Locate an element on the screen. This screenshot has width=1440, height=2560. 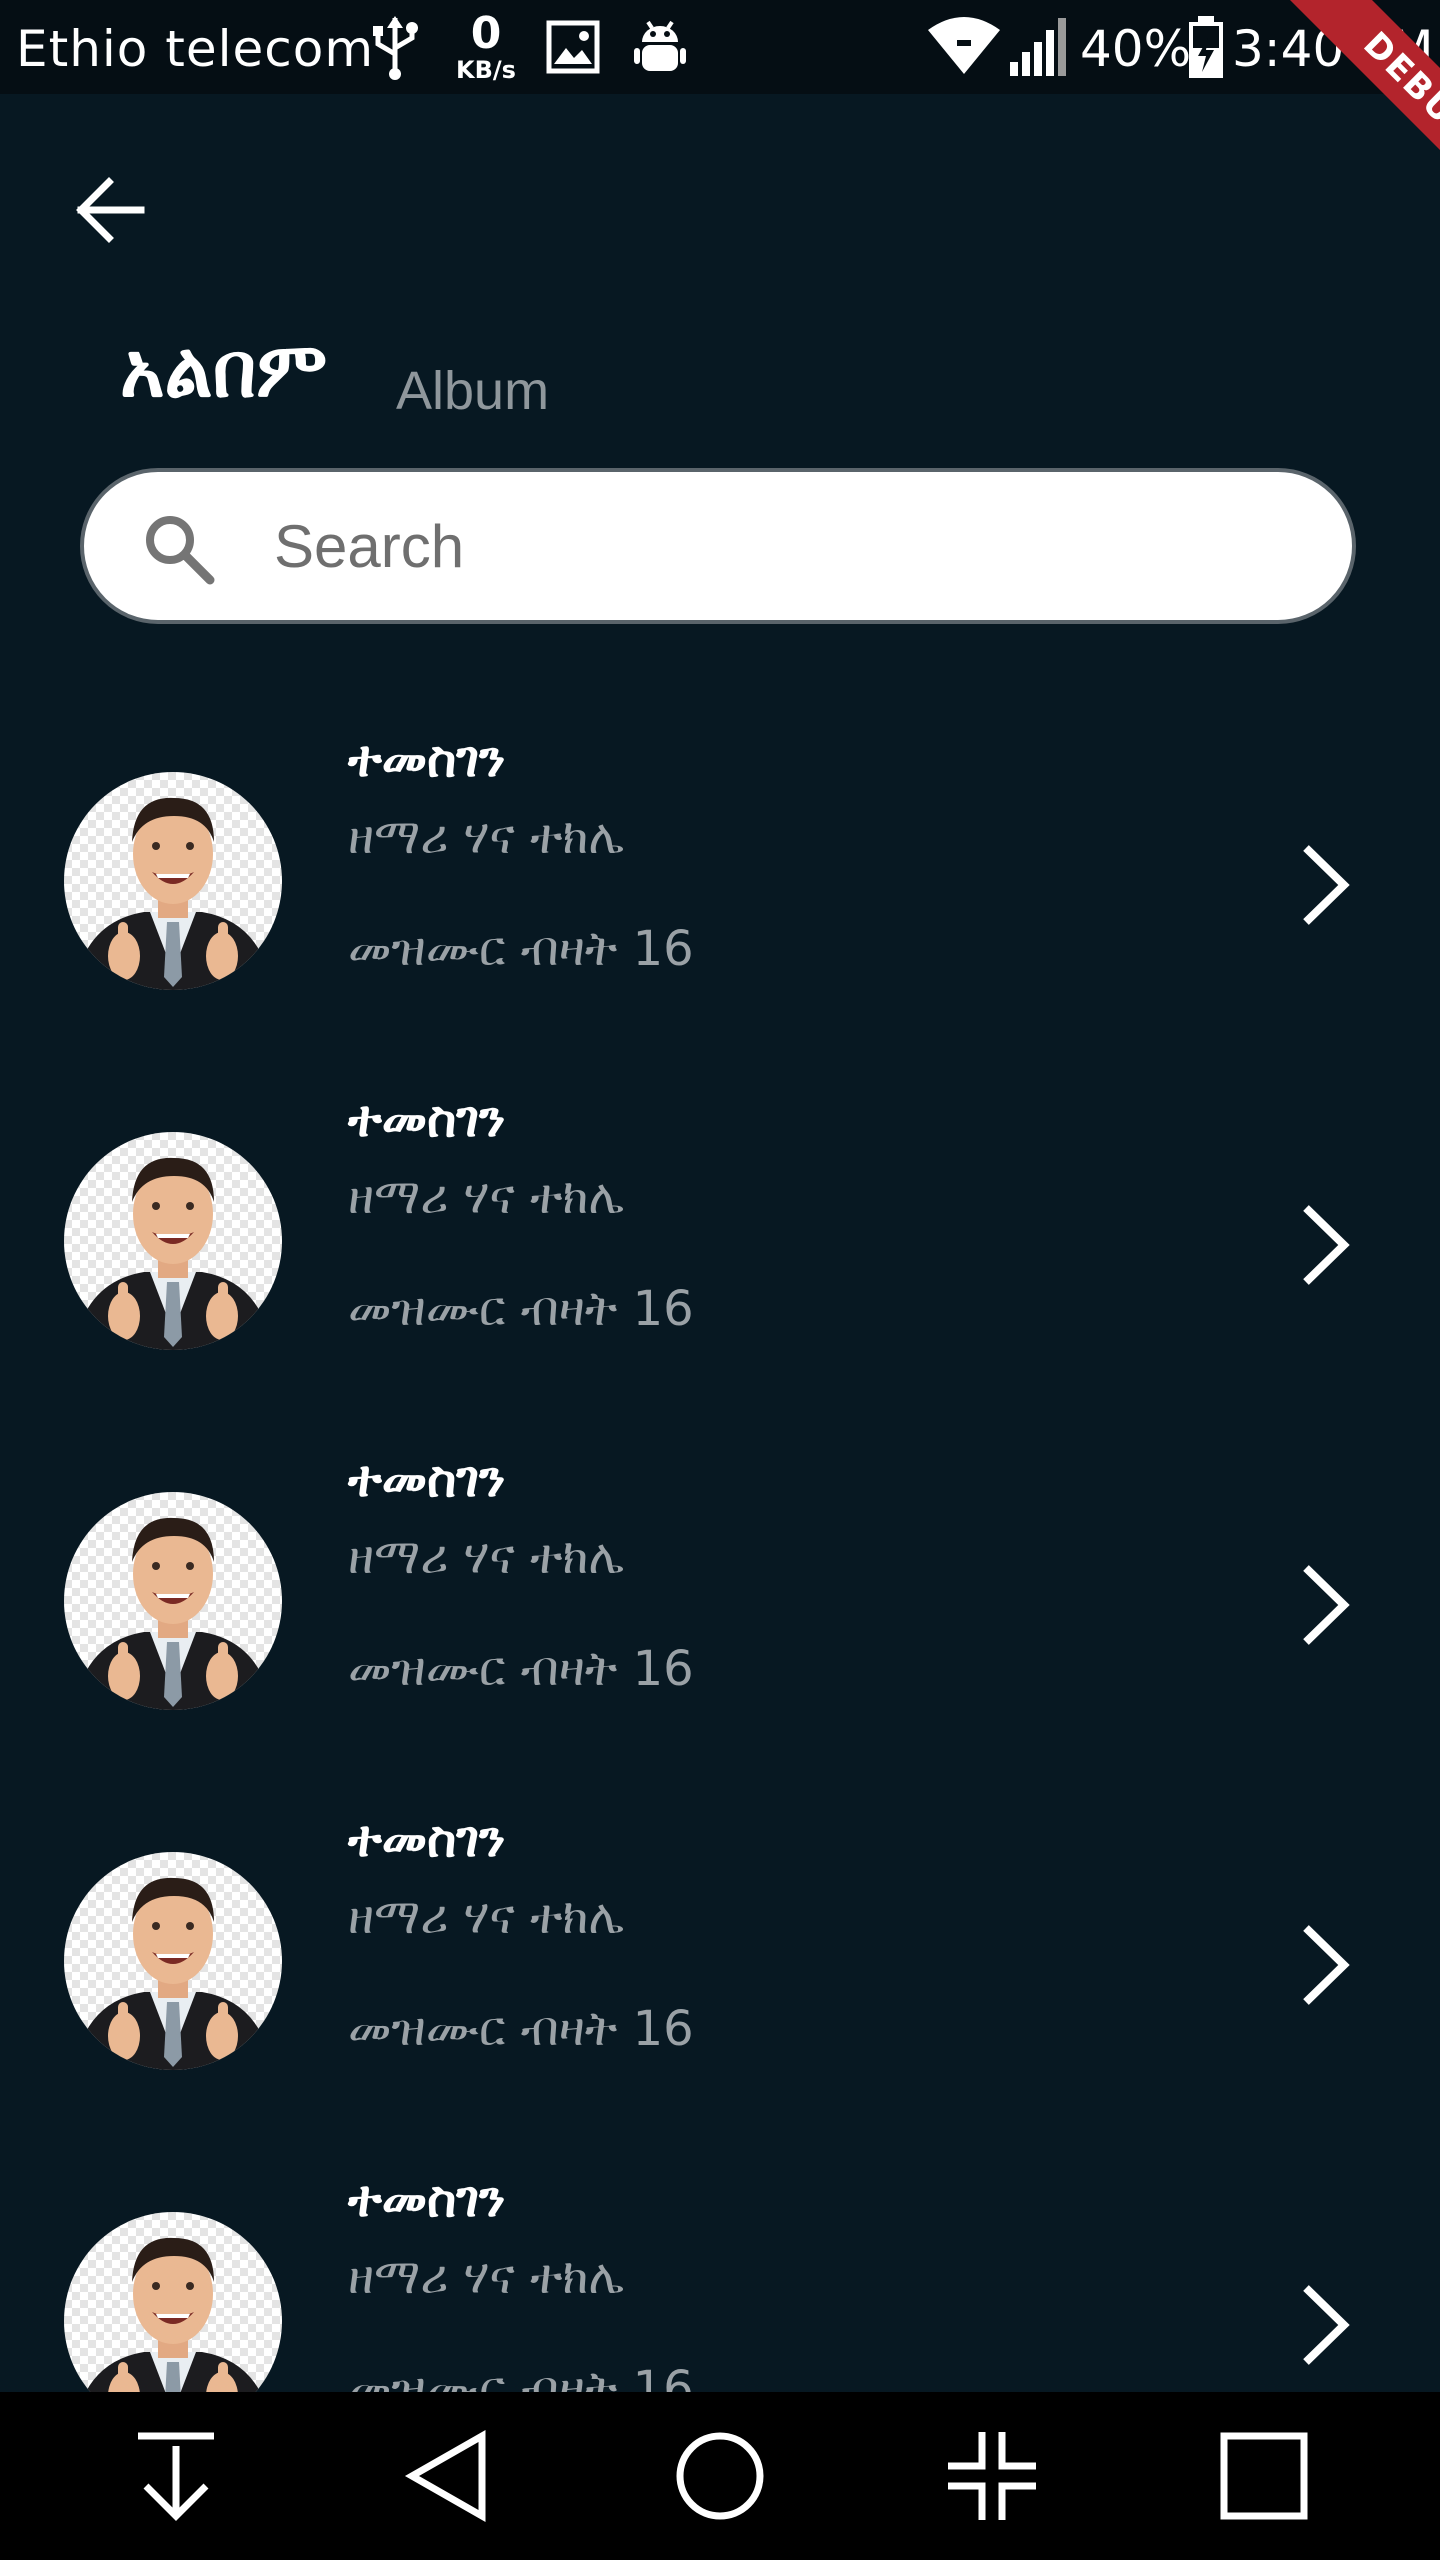
page-subtitle: Album is located at coordinates (473, 391).